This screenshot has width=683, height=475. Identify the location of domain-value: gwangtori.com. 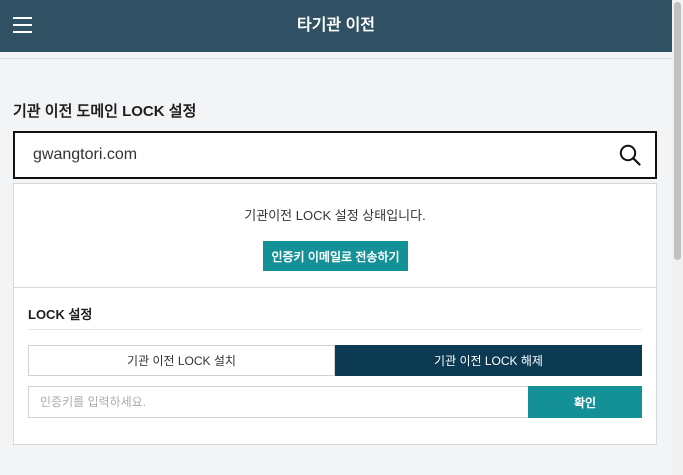
(85, 155).